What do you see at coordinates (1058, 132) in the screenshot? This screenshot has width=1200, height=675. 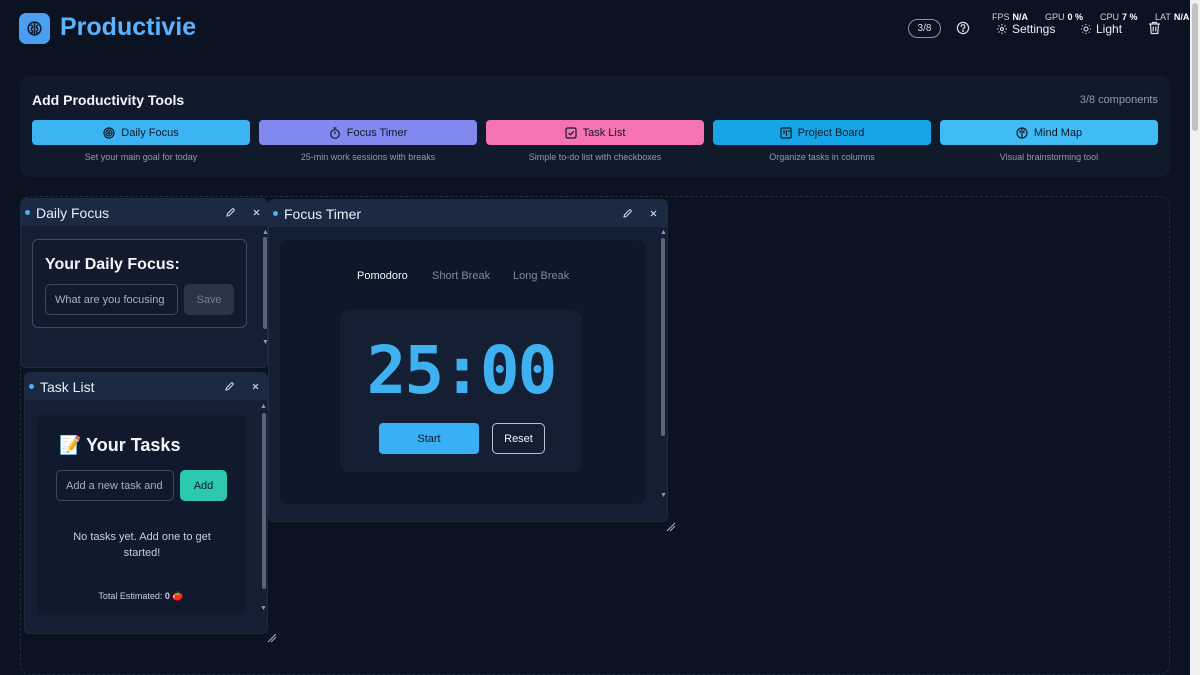 I see `tool-label: Mind Map` at bounding box center [1058, 132].